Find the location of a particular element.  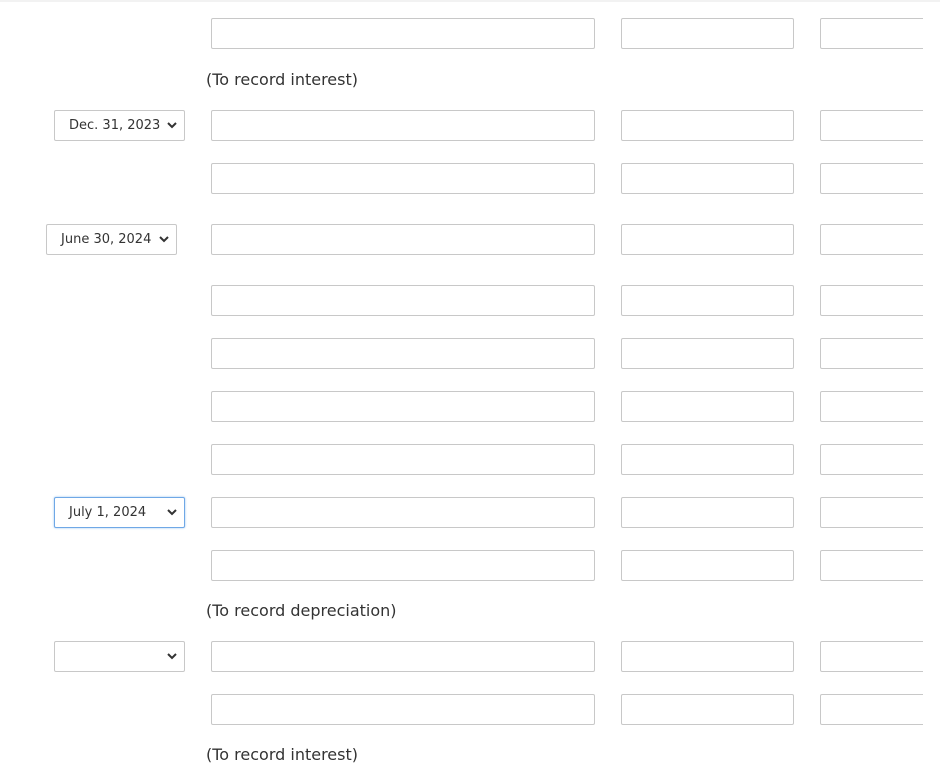

date-select-value: Dec. 31, 2023 is located at coordinates (115, 125).